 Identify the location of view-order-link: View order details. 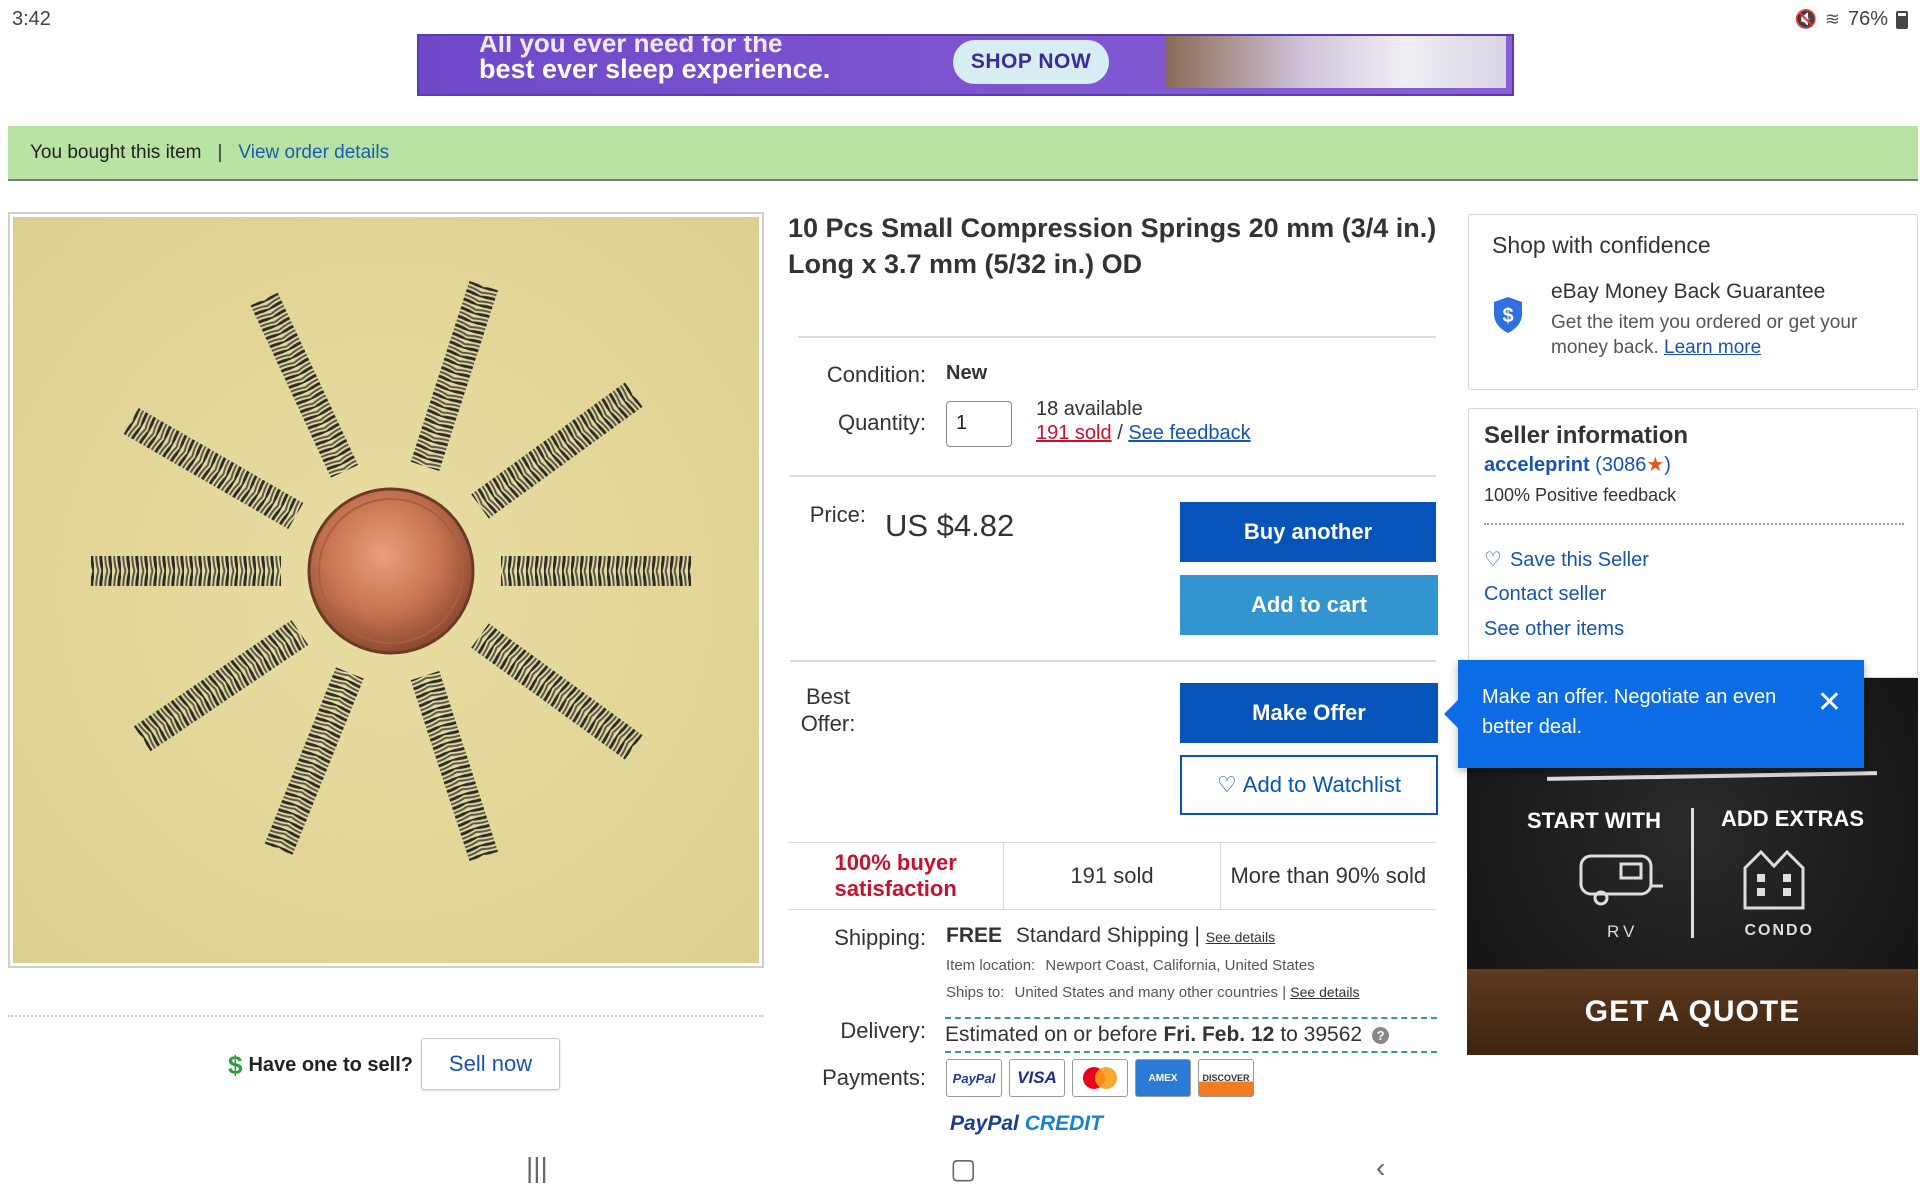
(313, 153).